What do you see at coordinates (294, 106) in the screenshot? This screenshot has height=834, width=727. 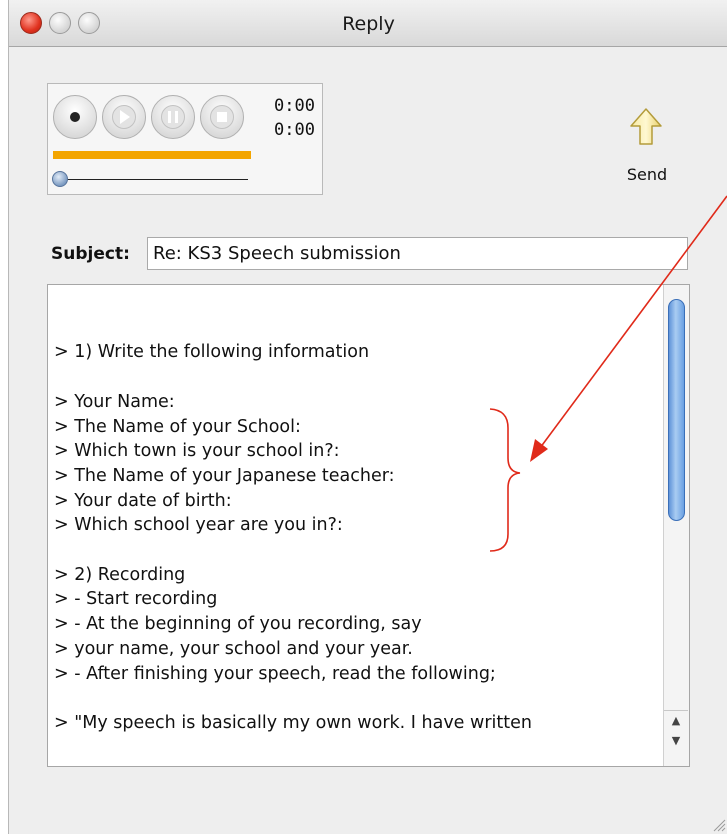 I see `elapsed-time: 0:00` at bounding box center [294, 106].